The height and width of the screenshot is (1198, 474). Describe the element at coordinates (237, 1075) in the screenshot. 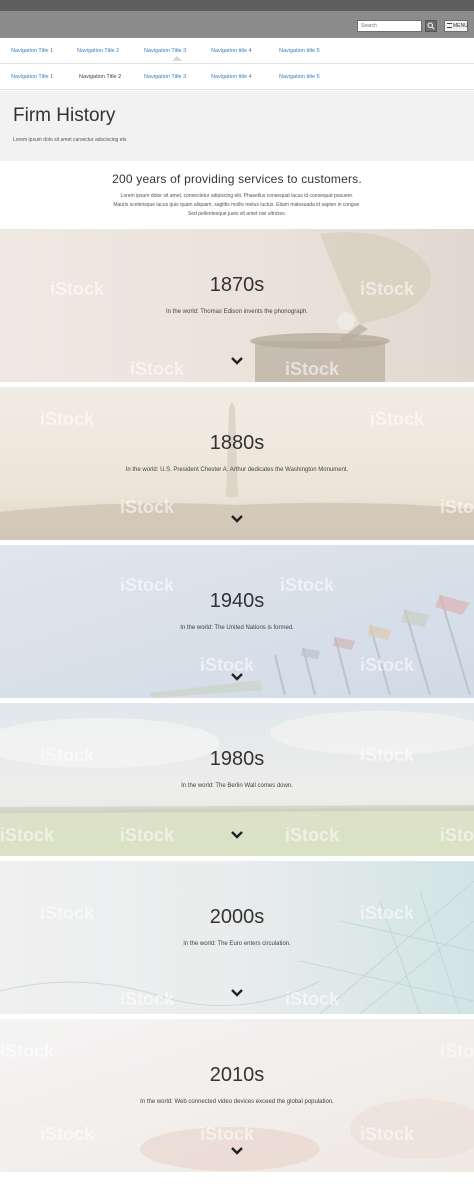

I see `era-decade: 2010s` at that location.